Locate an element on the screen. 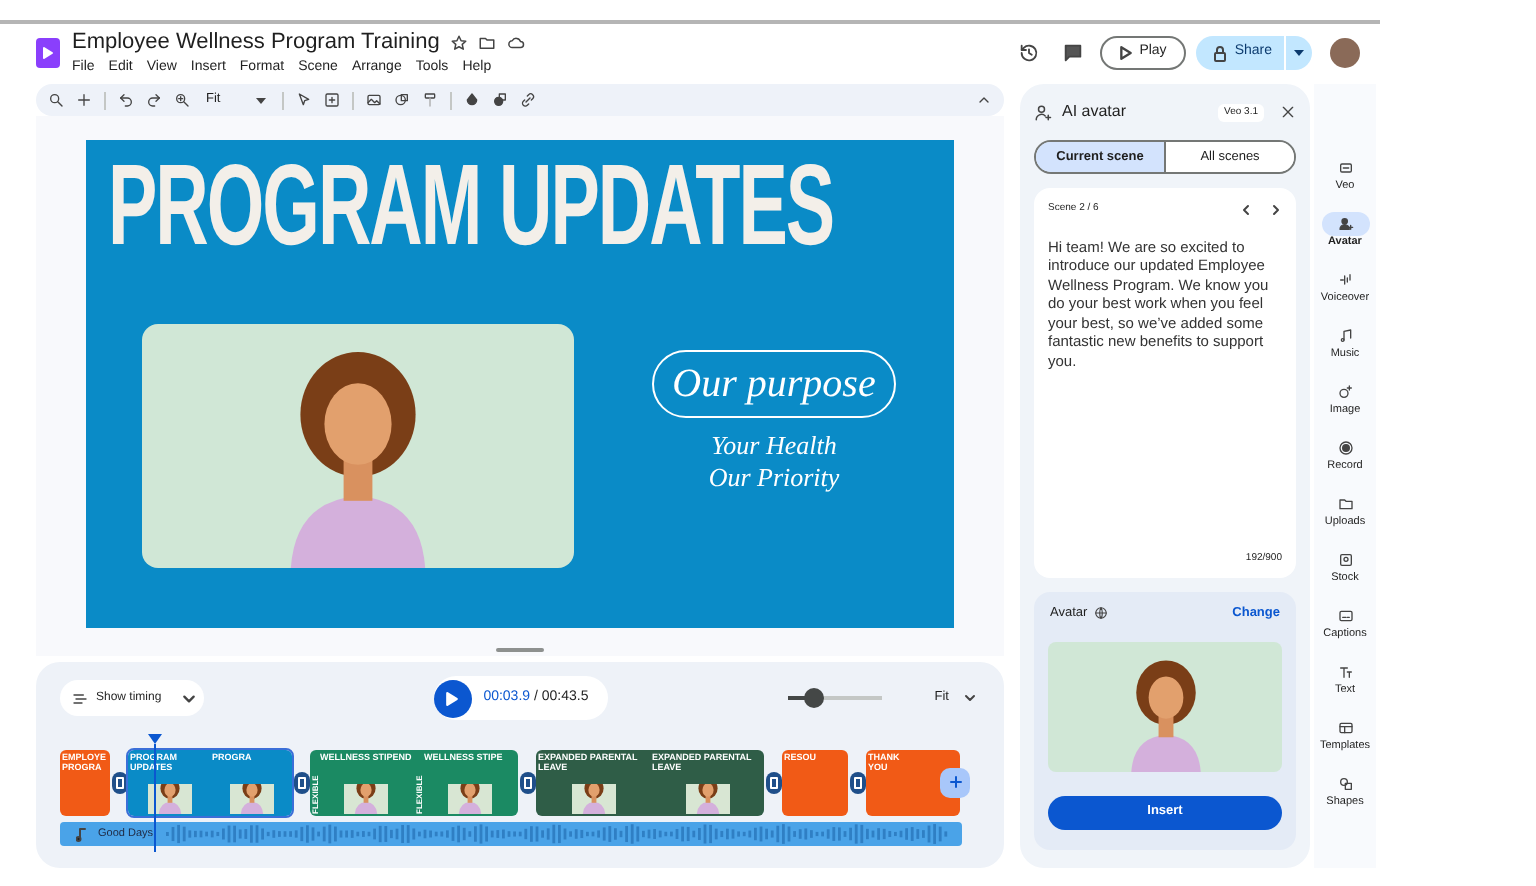 This screenshot has height=886, width=1536. slide-title: PROGRAM UPDATES is located at coordinates (471, 210).